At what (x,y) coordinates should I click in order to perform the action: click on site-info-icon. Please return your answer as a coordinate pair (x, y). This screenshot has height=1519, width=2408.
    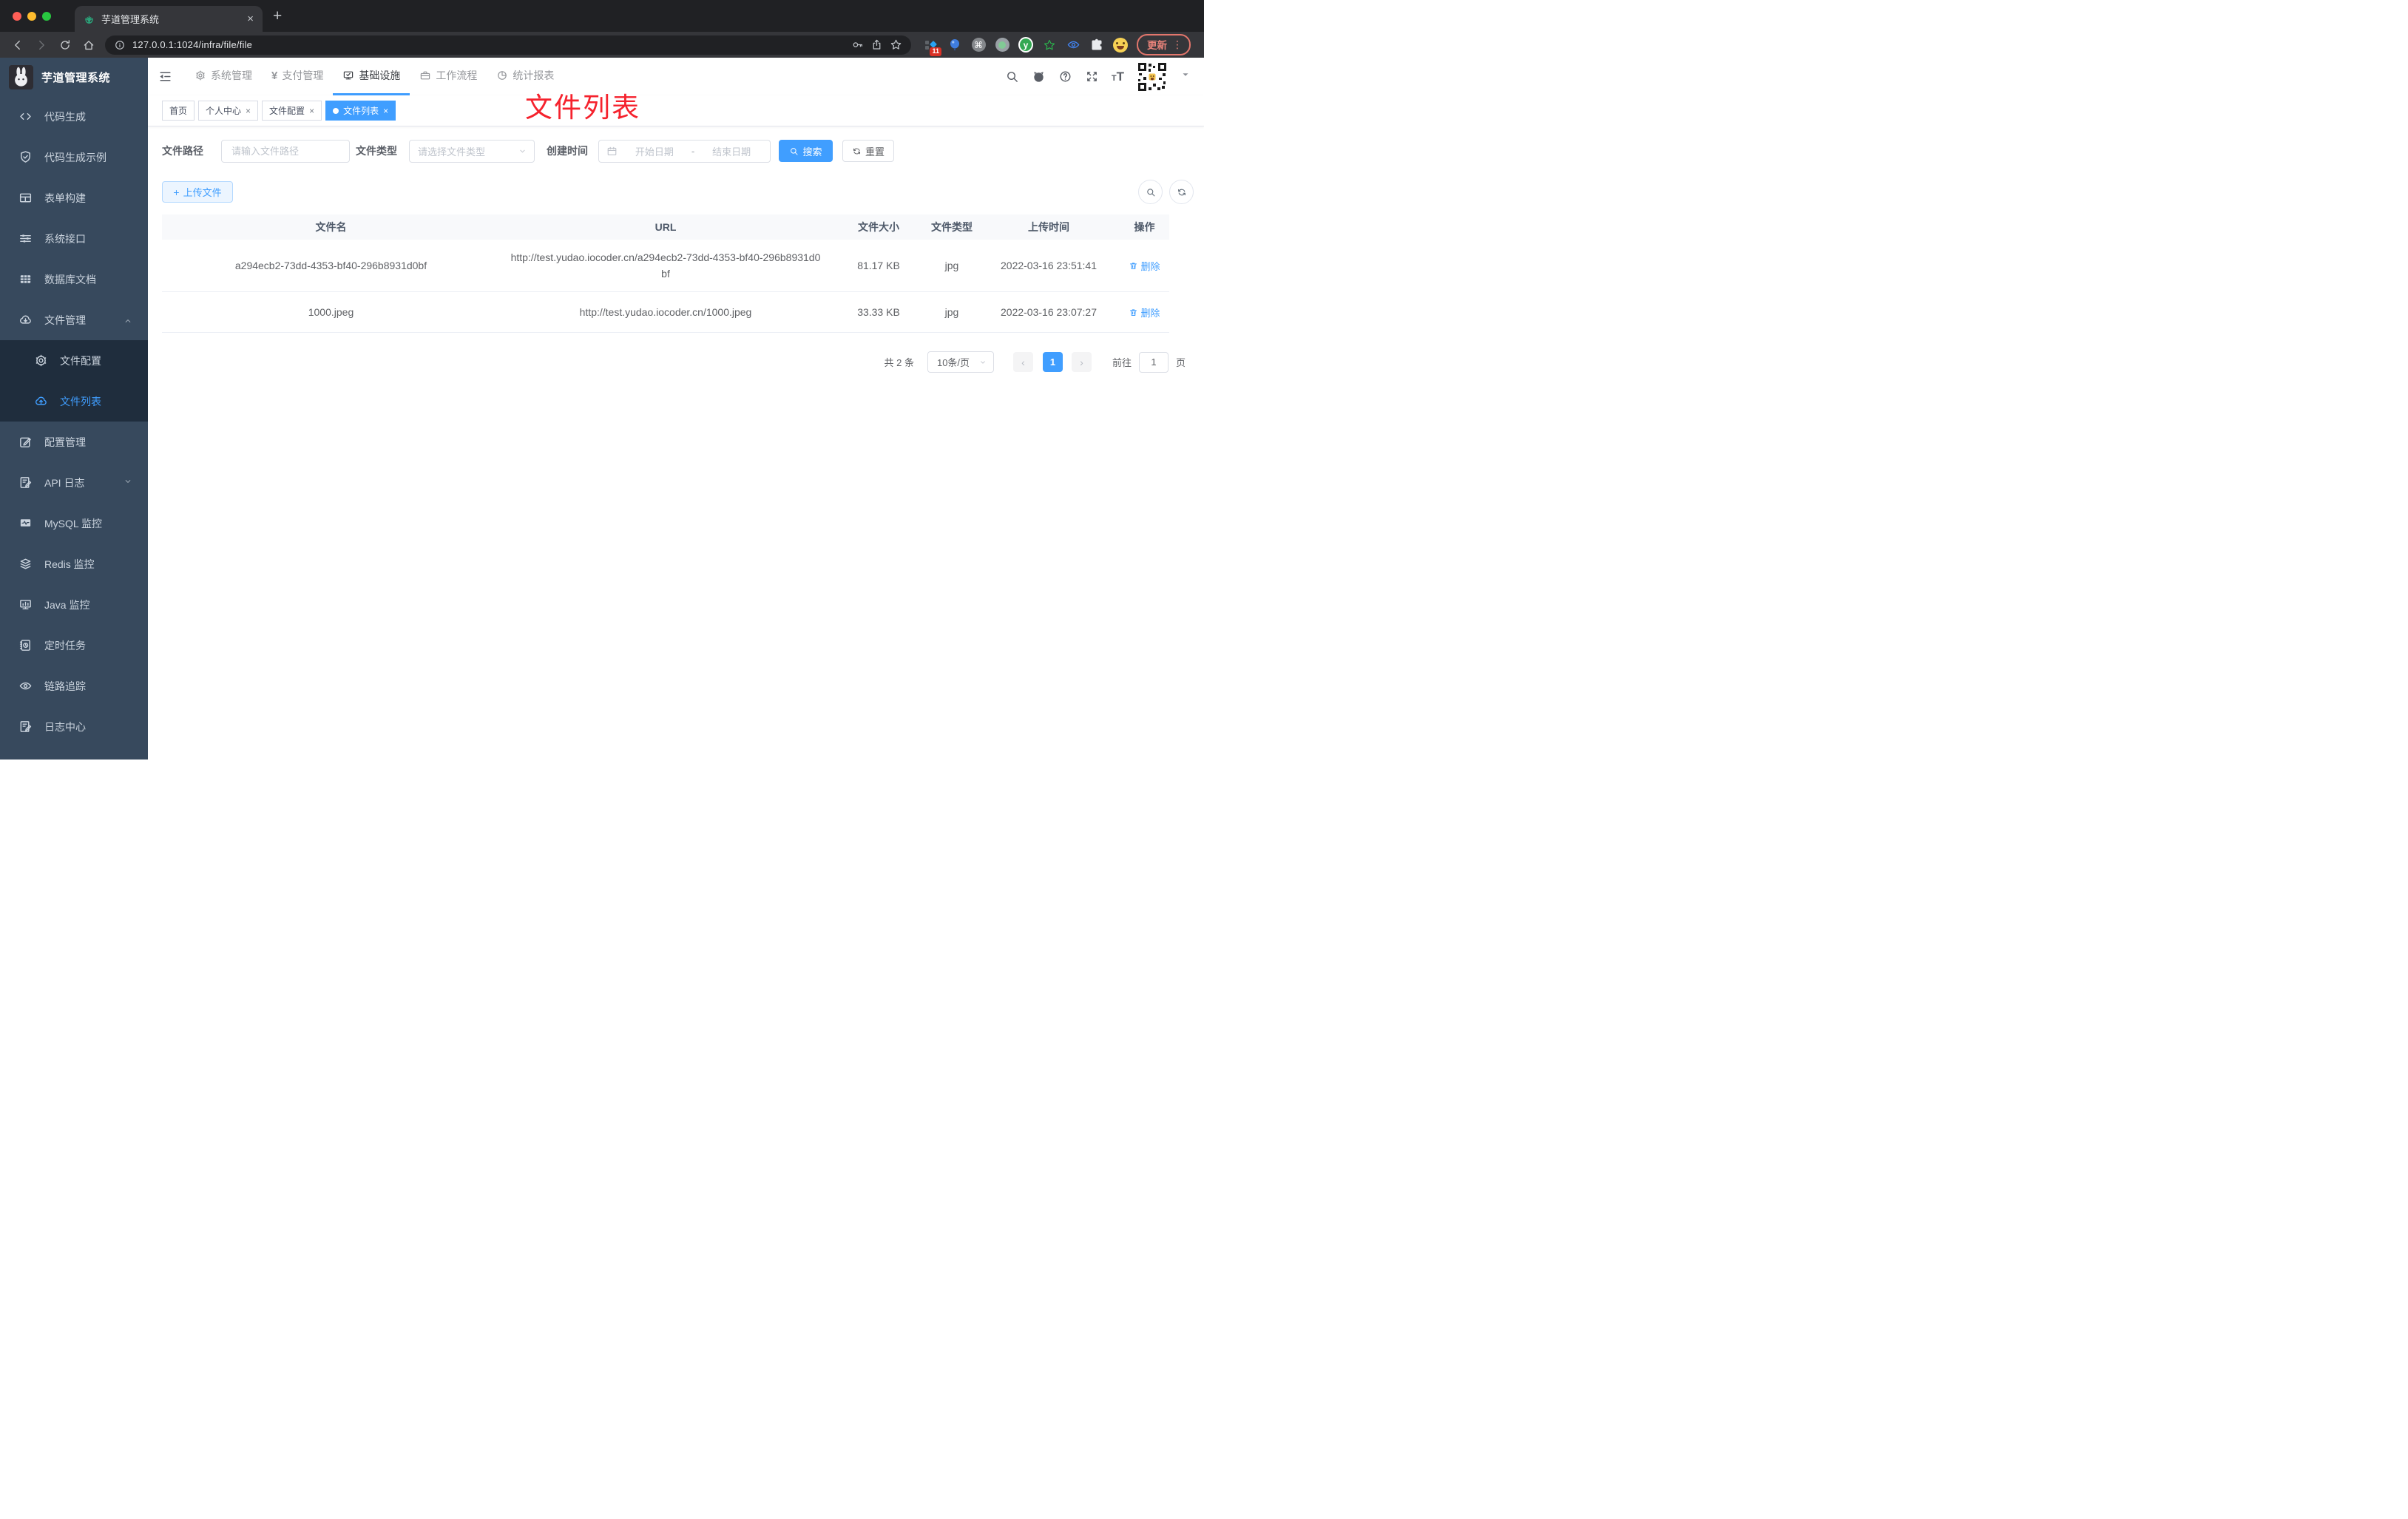
    Looking at the image, I should click on (120, 45).